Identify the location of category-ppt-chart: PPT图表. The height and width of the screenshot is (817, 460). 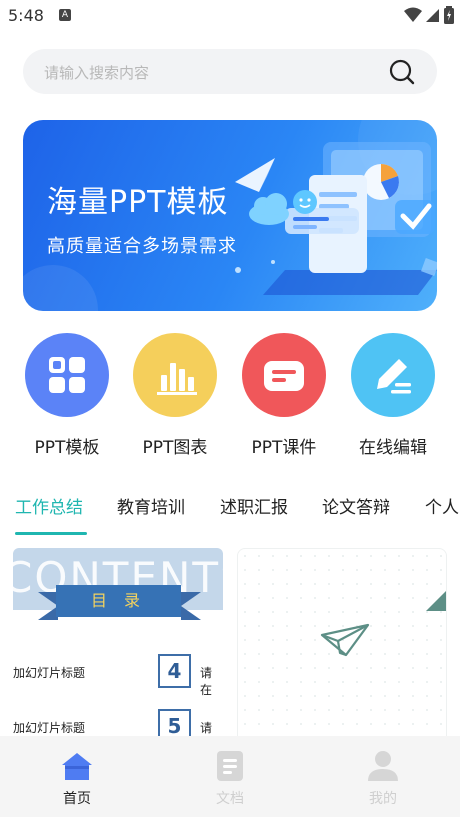
(175, 395).